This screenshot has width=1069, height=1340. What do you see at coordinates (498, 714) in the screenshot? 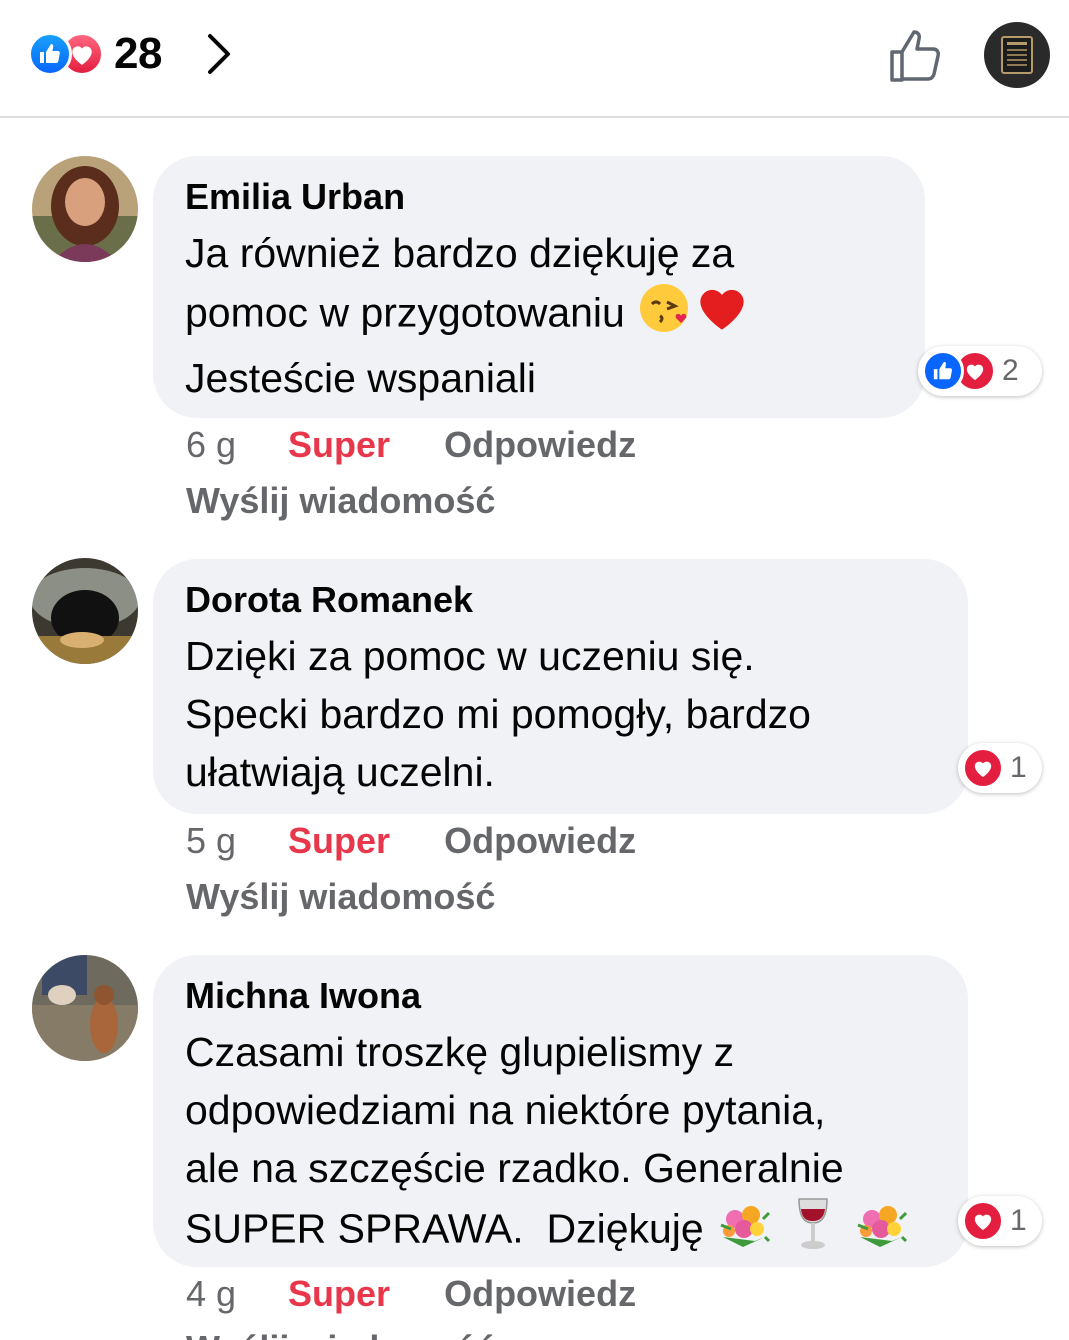
I see `comment-line: Specki bardzo mi pomogły, bardzo` at bounding box center [498, 714].